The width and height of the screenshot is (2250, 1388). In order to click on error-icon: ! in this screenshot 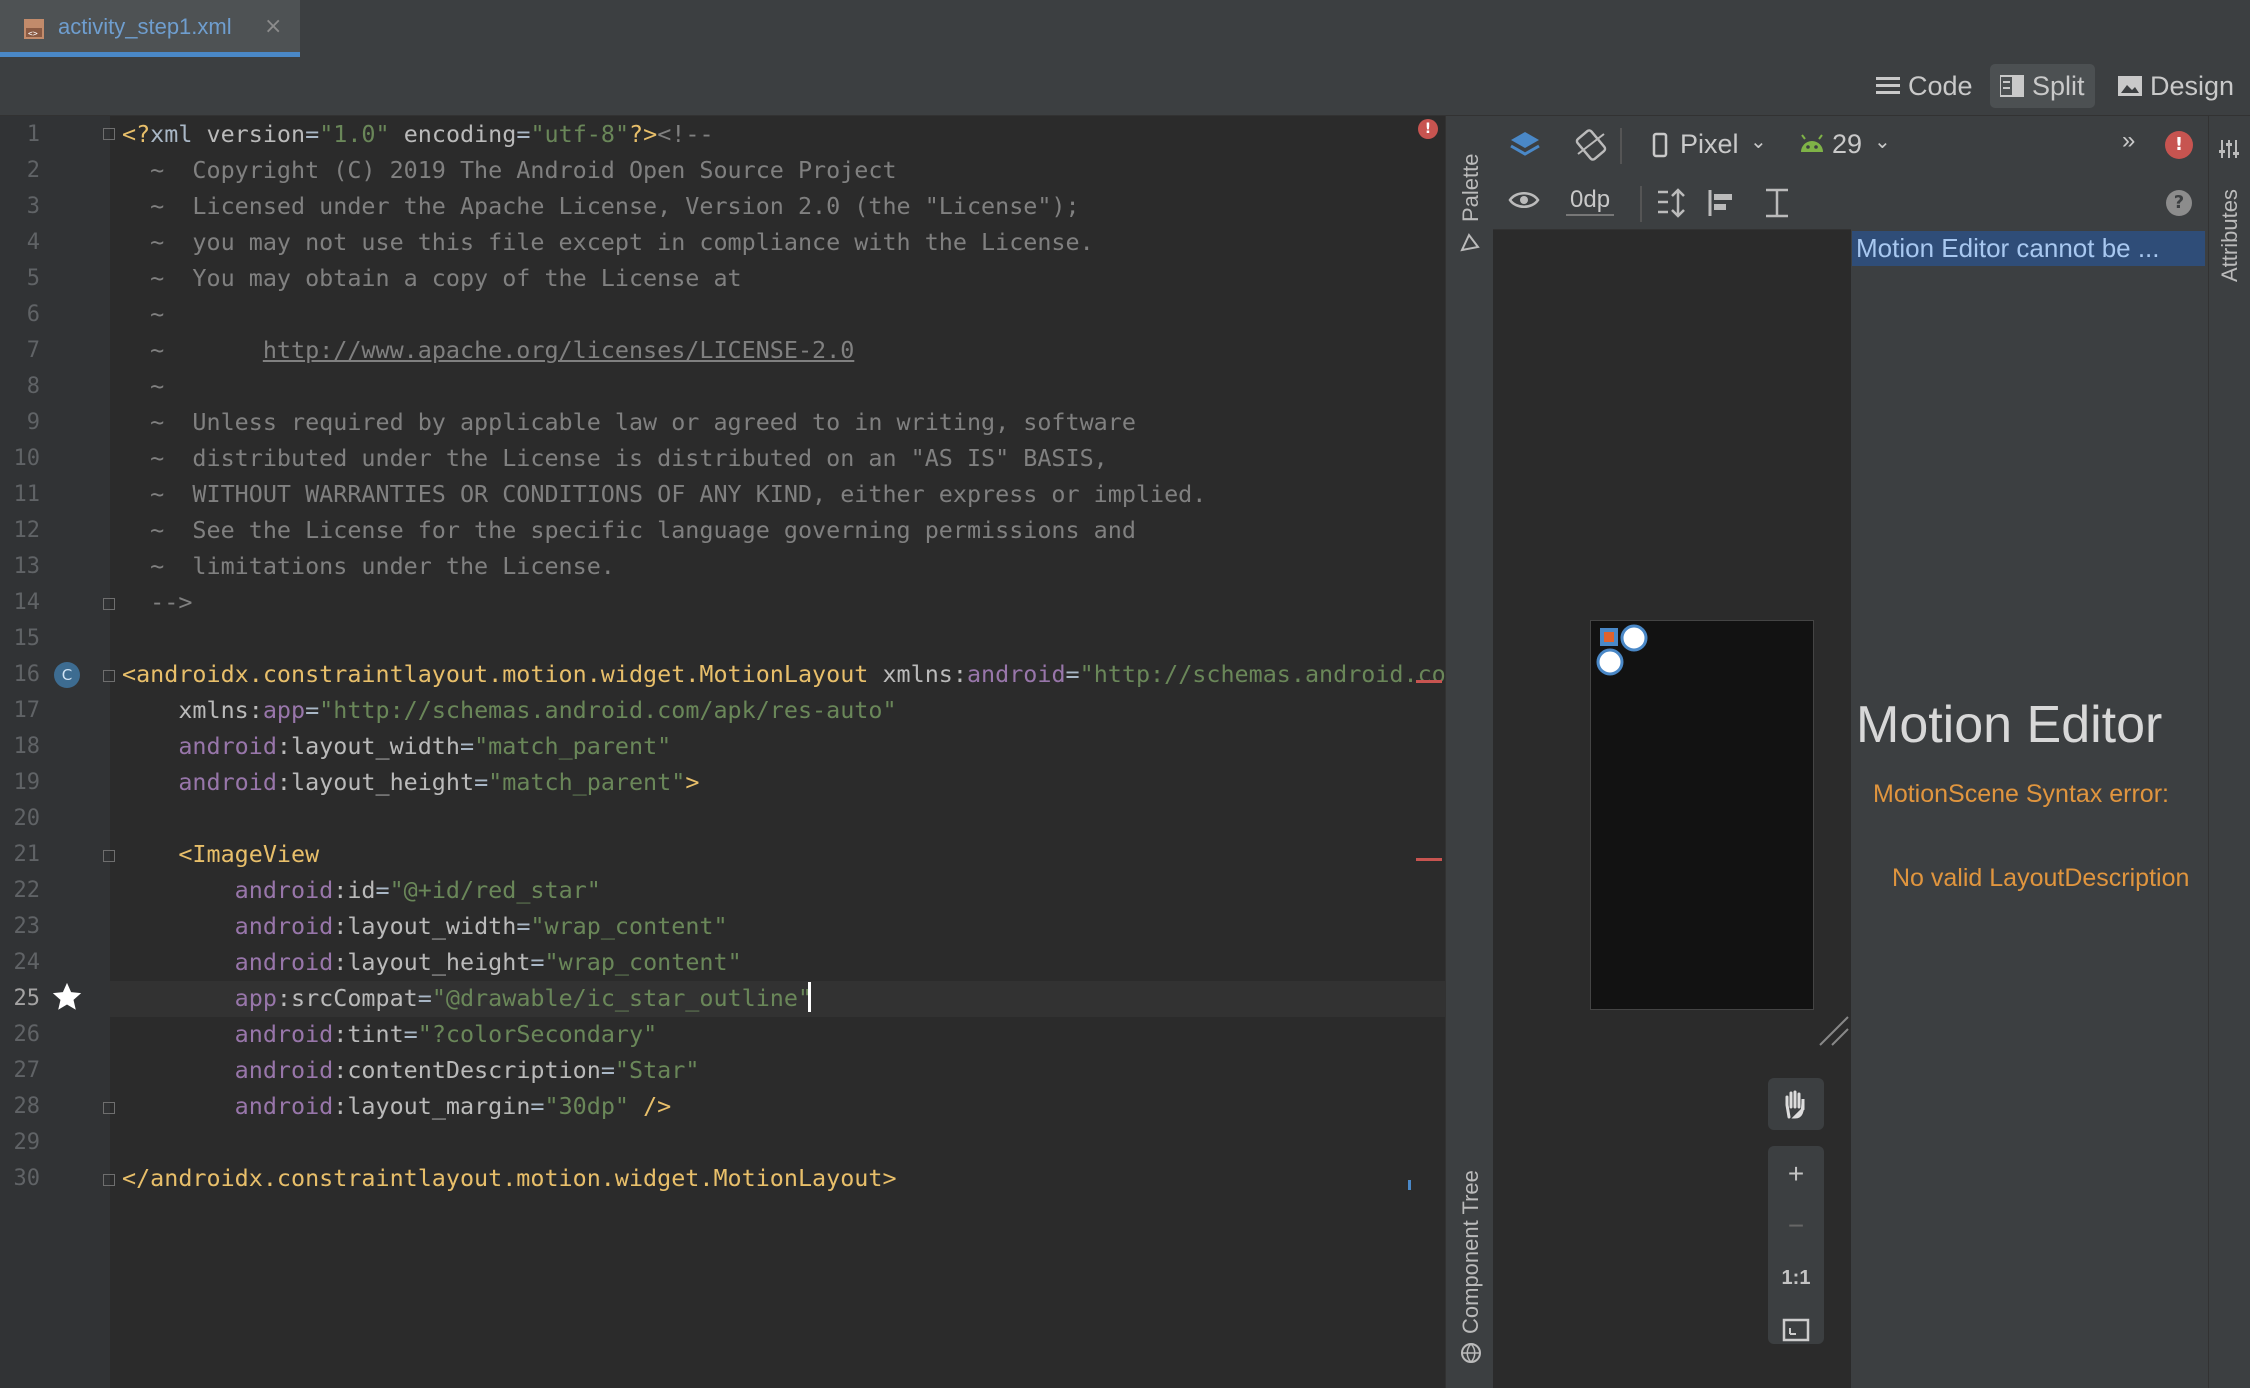, I will do `click(2179, 145)`.